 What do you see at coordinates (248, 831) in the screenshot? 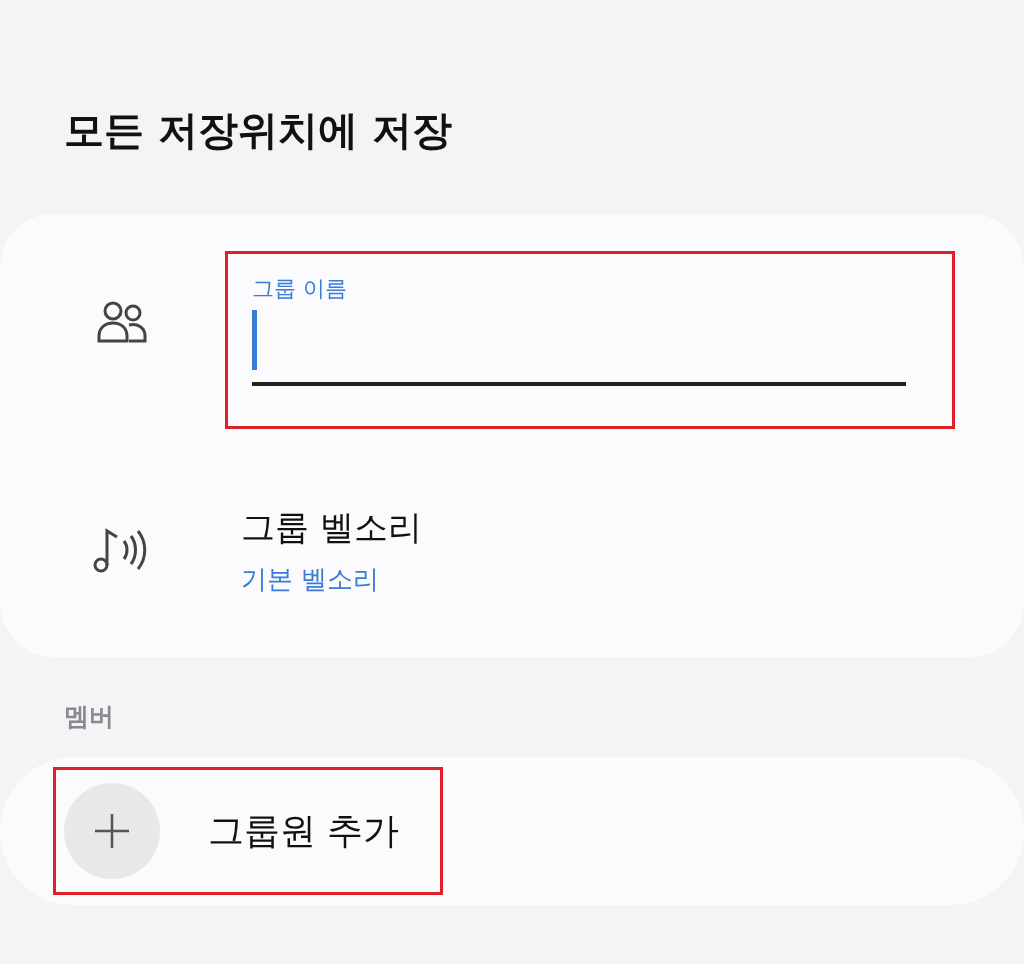
I see `add-member-button: 그룹원 추가` at bounding box center [248, 831].